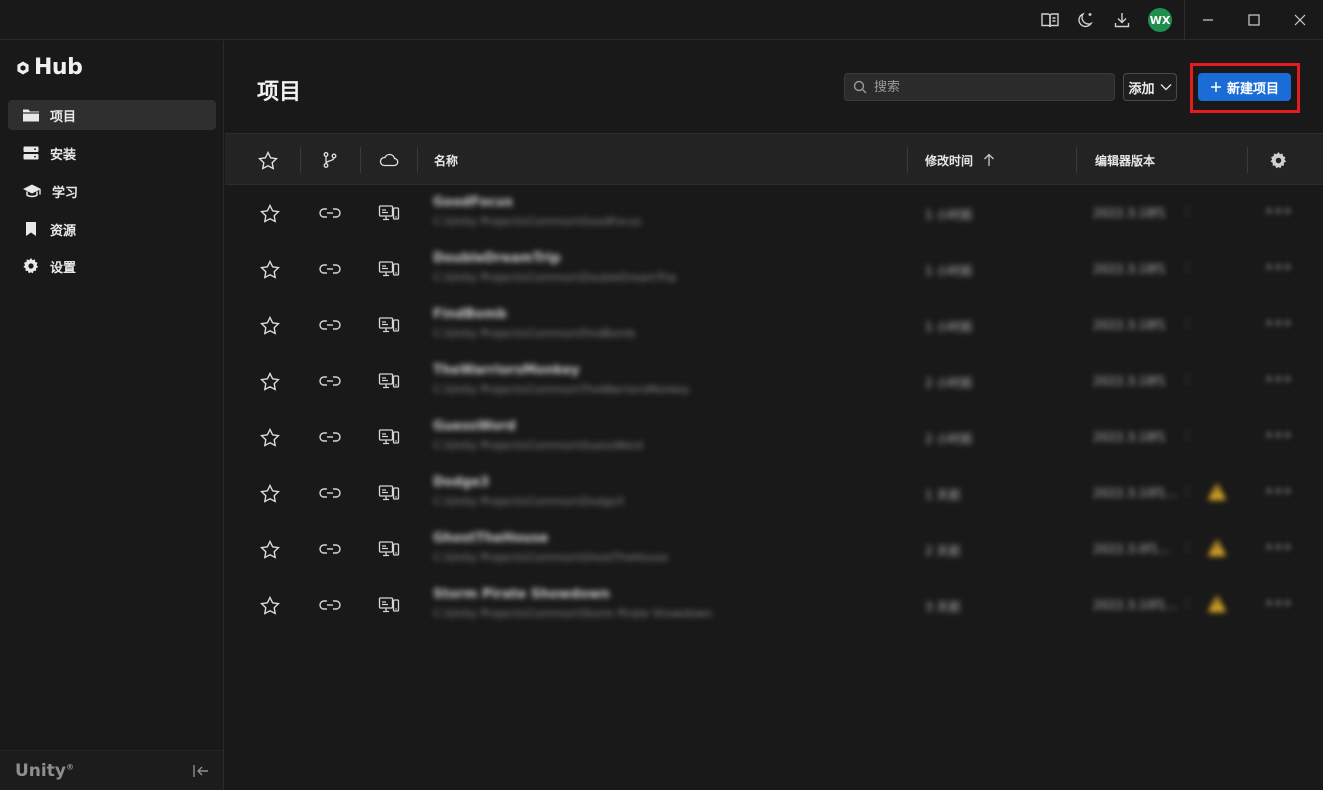  I want to click on sidebar-item-learn: 学习, so click(112, 191).